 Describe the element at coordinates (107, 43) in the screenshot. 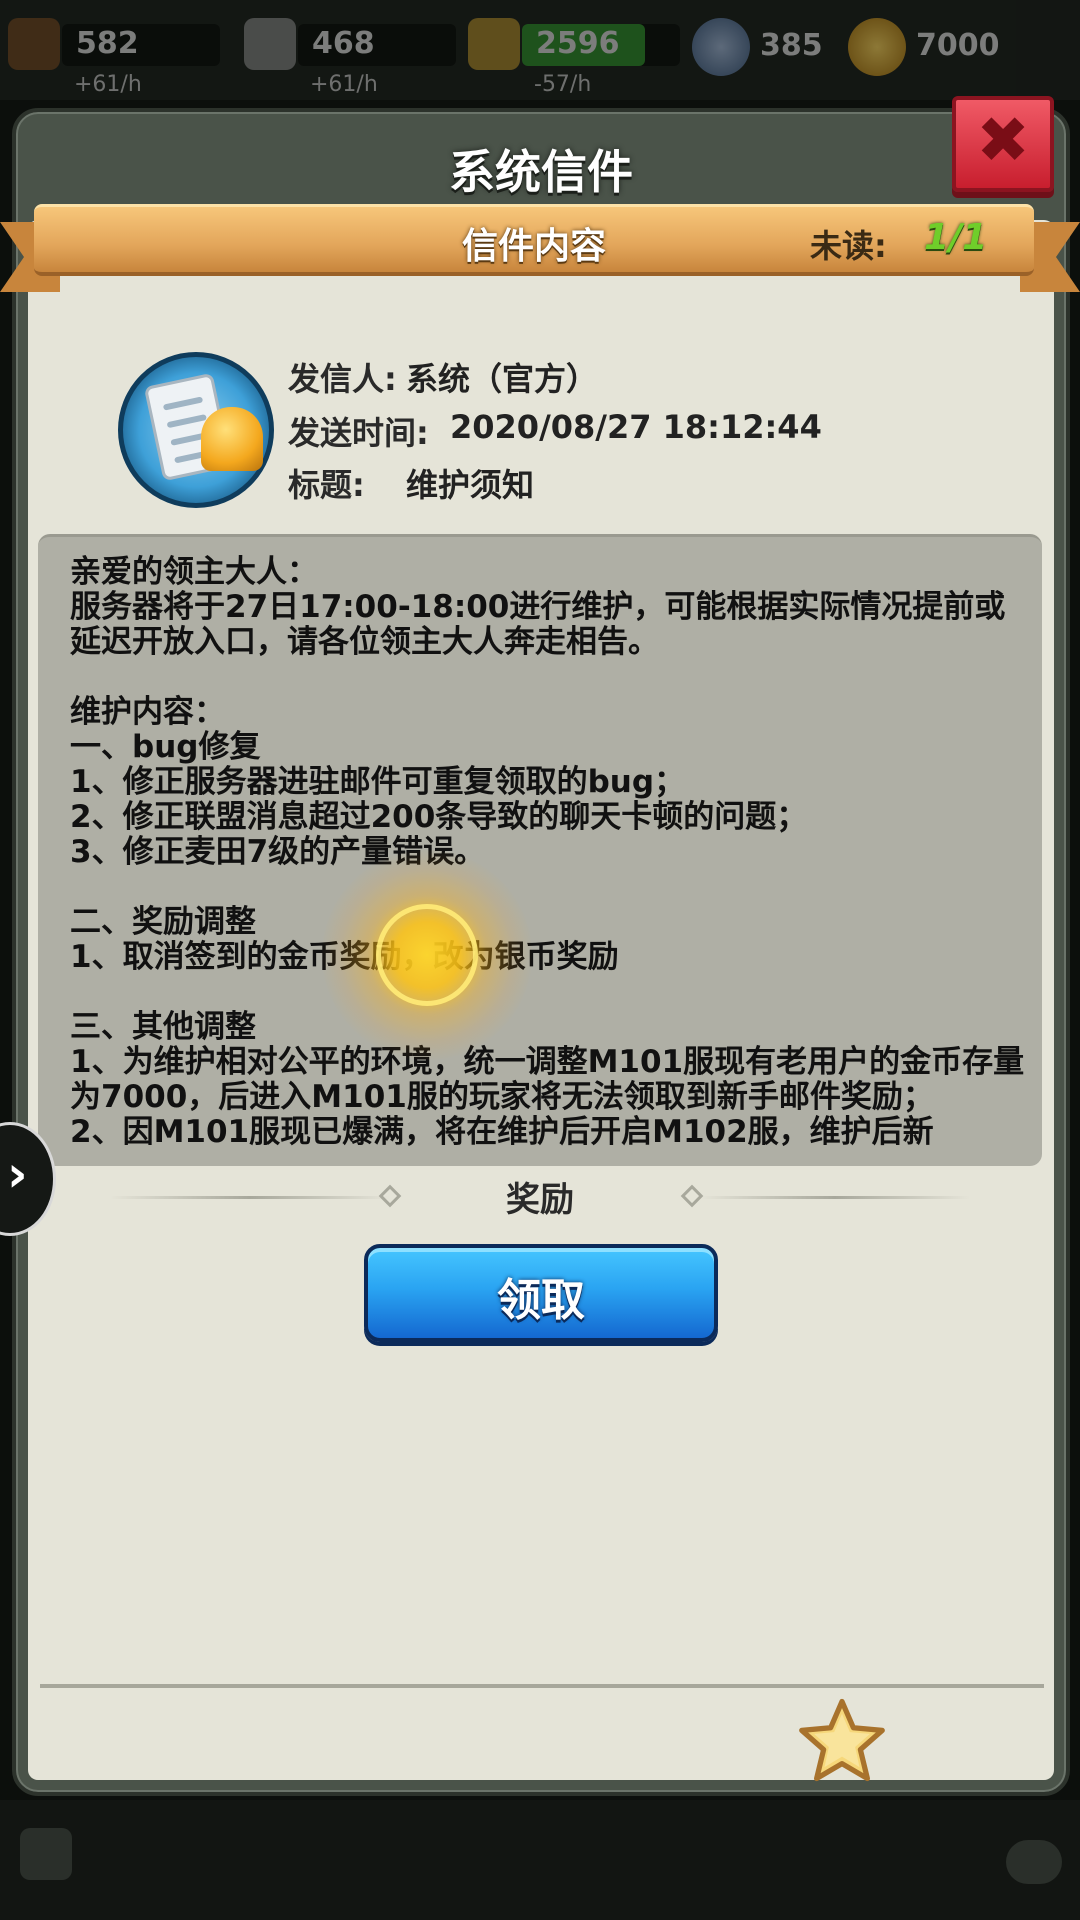

I see `resource-value: 582` at that location.